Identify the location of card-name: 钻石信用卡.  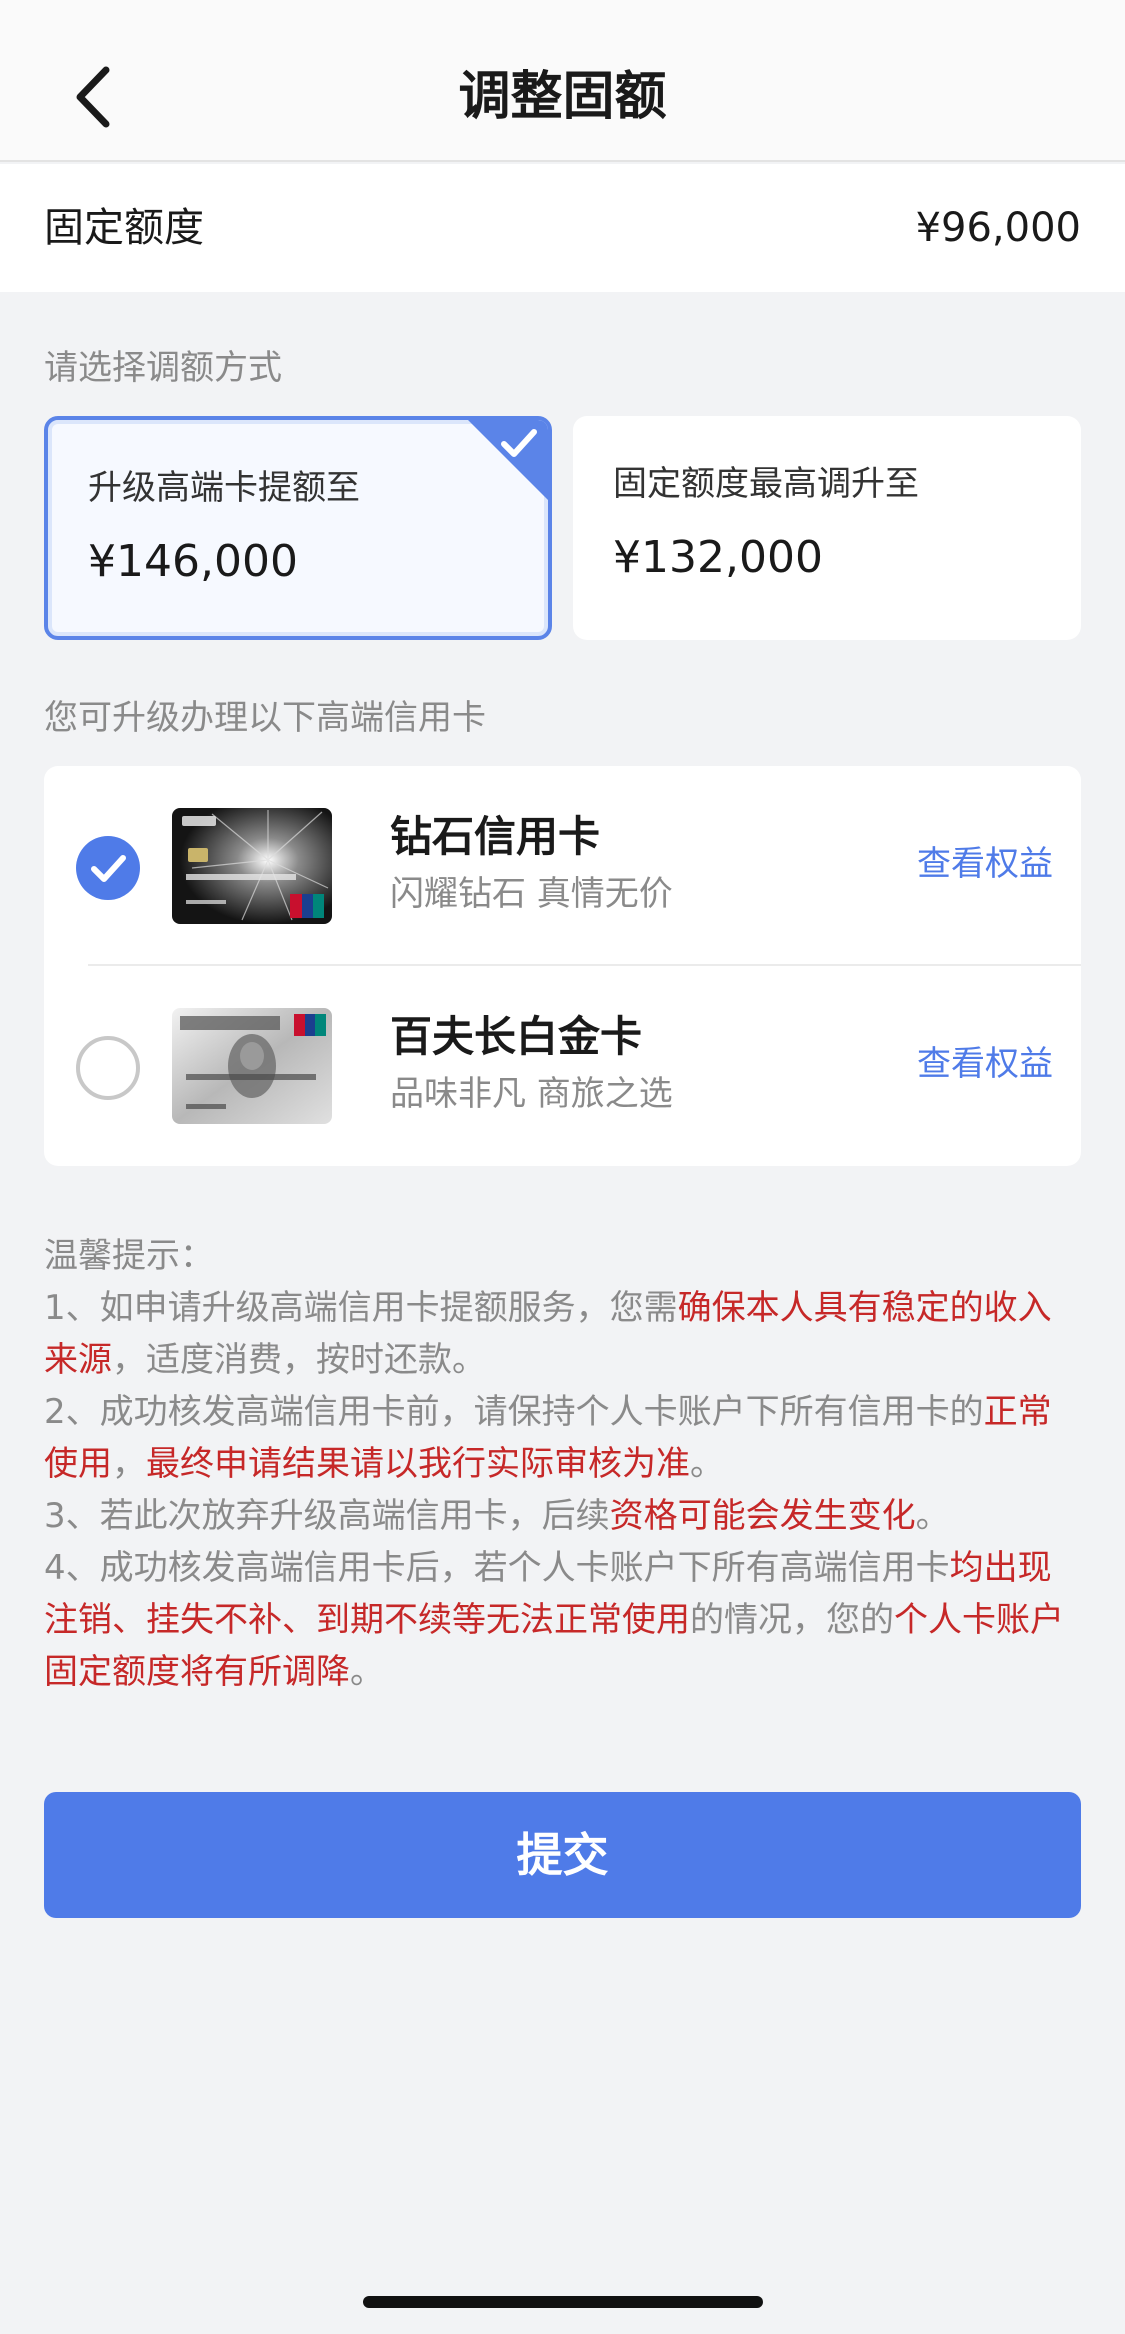
(495, 836).